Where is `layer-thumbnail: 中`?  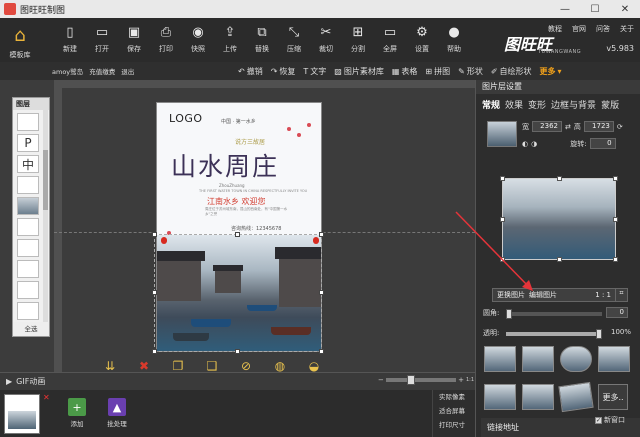
layer-thumbnail: 中 is located at coordinates (28, 164).